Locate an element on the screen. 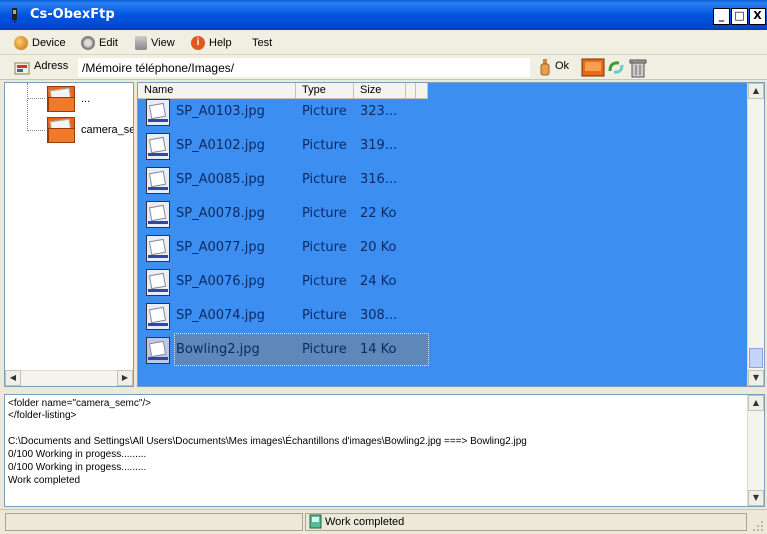 This screenshot has height=534, width=767. file-size: 22 Ko is located at coordinates (378, 213).